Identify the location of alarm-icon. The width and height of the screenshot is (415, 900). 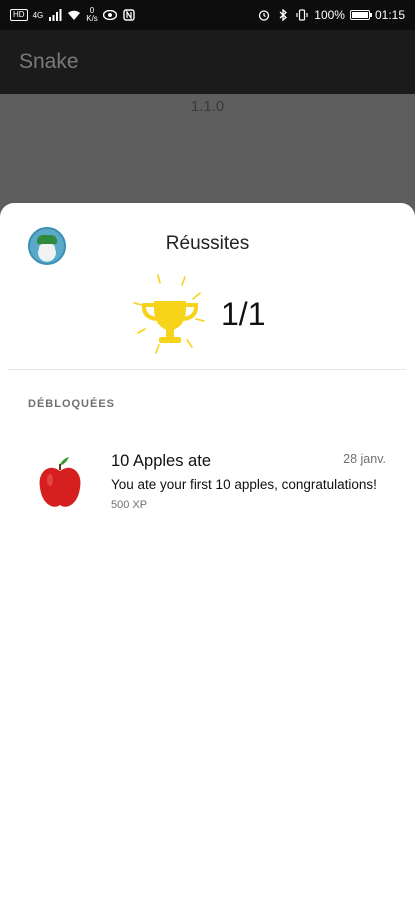
(264, 15).